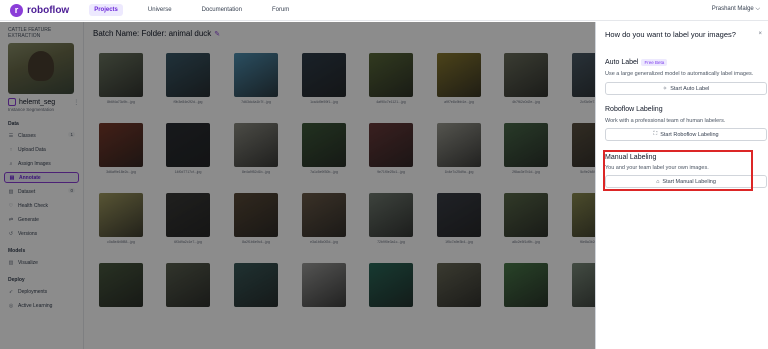  I want to click on start-auto-label-button: ✧ Start Auto Label, so click(686, 88).